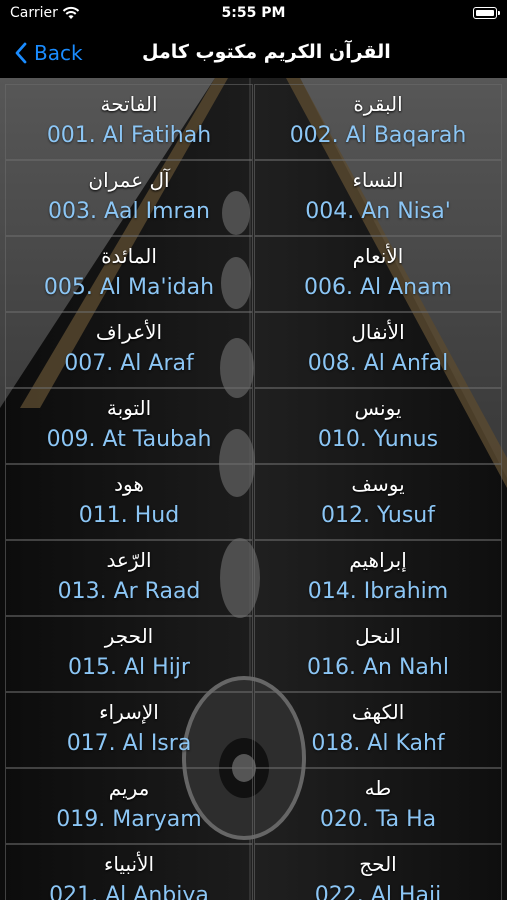 The height and width of the screenshot is (900, 507). I want to click on surah-cell-1: الفاتحة 001. Al Fatihah, so click(129, 122).